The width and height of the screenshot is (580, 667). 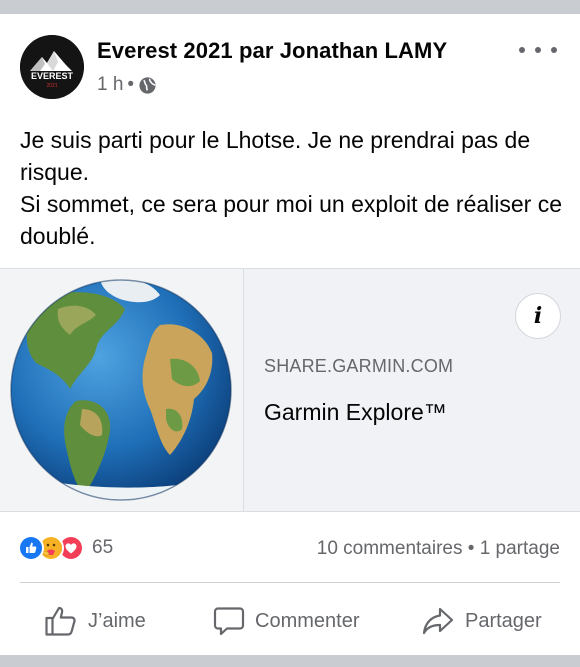 What do you see at coordinates (272, 51) in the screenshot?
I see `author-name: Everest 2021 par Jonathan LAMY` at bounding box center [272, 51].